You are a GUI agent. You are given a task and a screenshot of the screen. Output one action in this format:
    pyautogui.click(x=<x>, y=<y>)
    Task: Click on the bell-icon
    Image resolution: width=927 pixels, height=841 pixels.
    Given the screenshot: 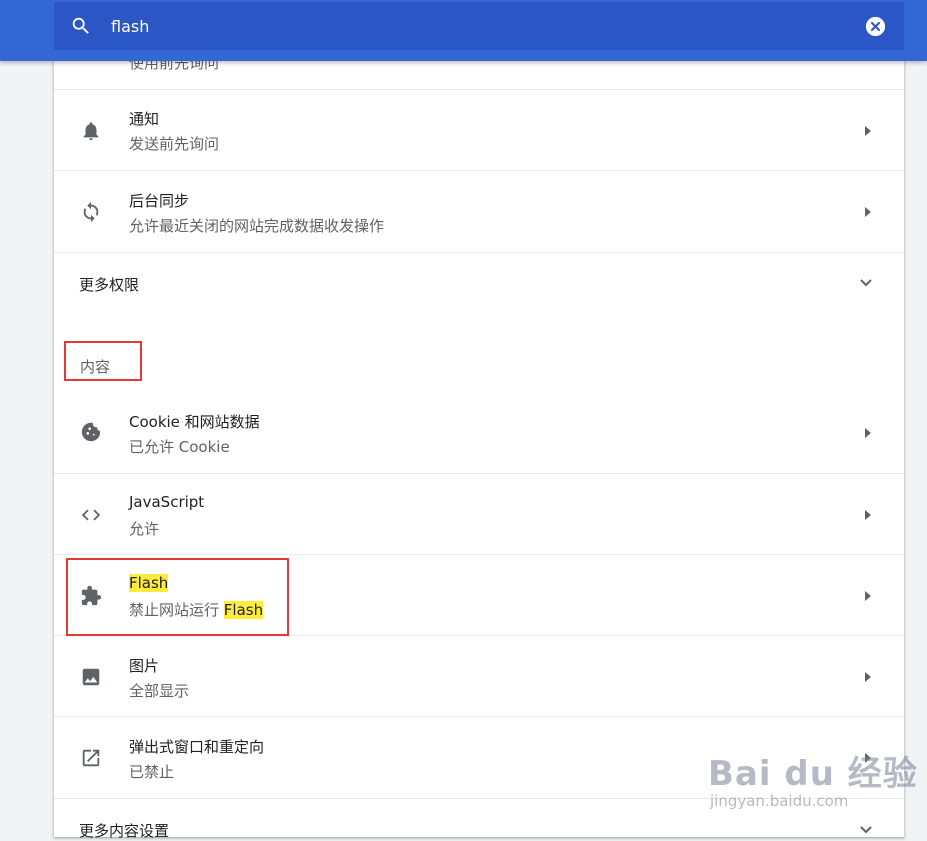 What is the action you would take?
    pyautogui.click(x=91, y=131)
    